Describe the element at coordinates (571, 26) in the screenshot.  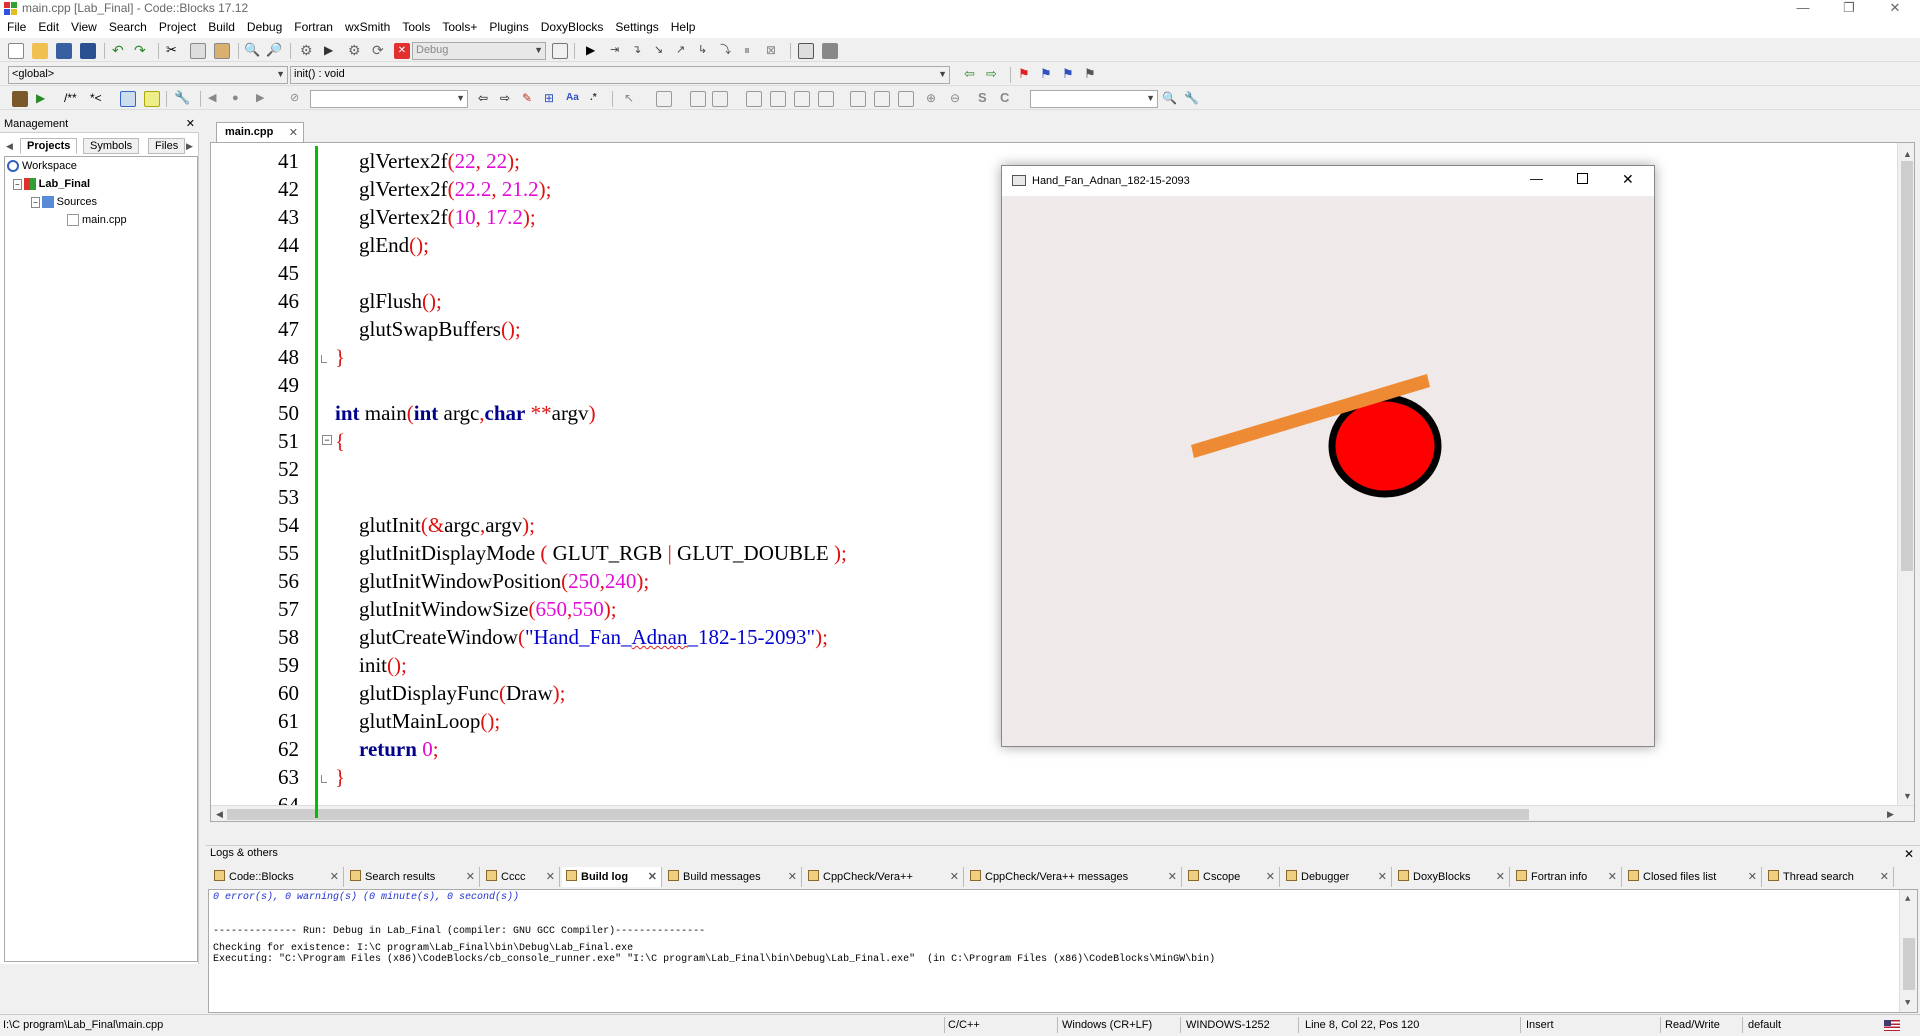
I see `menu-doxyblocks: DoxyBlocks` at that location.